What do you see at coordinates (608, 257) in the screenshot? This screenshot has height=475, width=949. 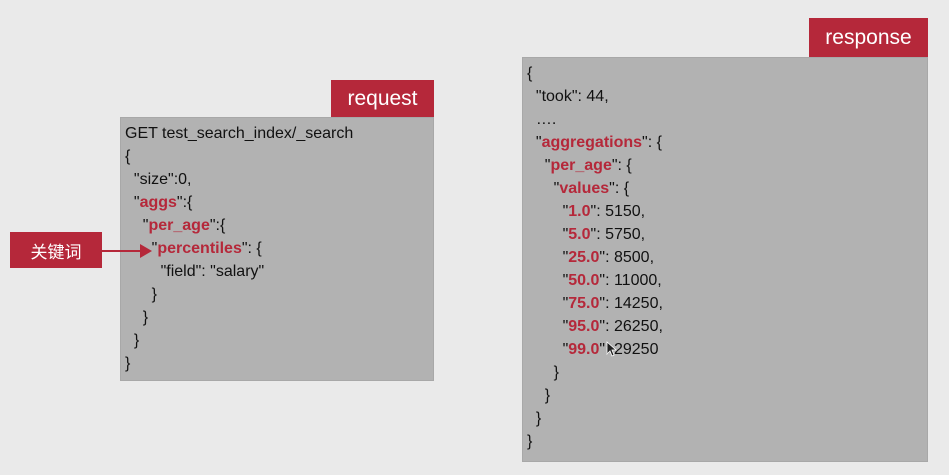 I see `response-code-line: "25.0": 8500,` at bounding box center [608, 257].